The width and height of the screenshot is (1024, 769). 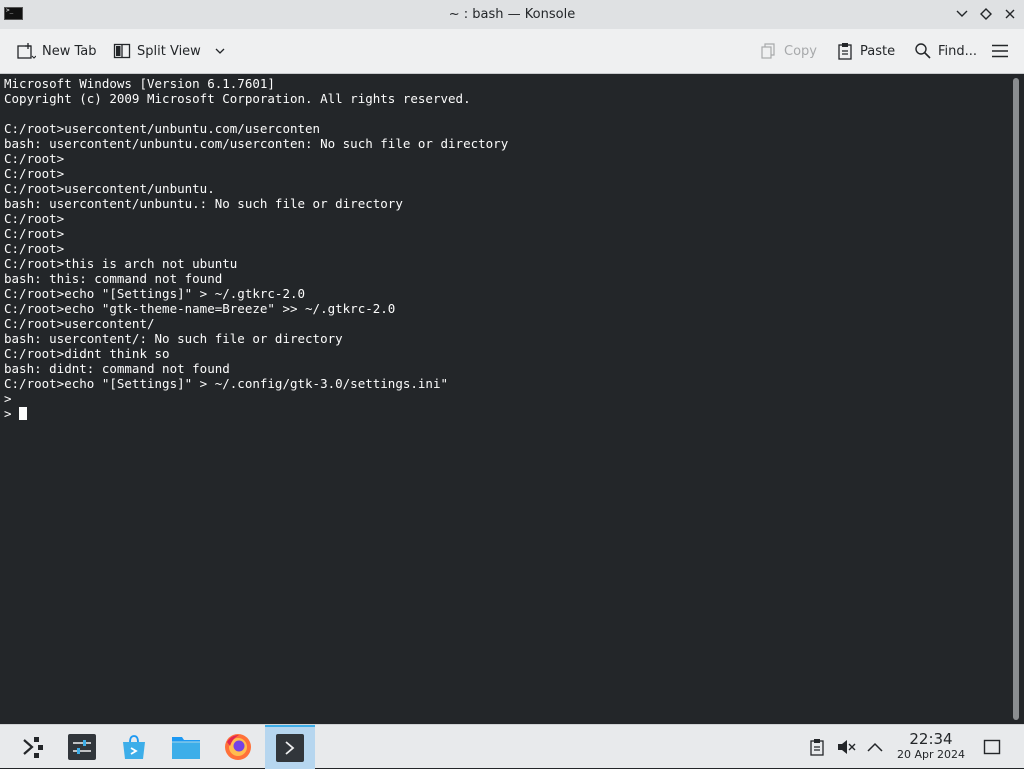 What do you see at coordinates (931, 739) in the screenshot?
I see `clock-time: 22:34` at bounding box center [931, 739].